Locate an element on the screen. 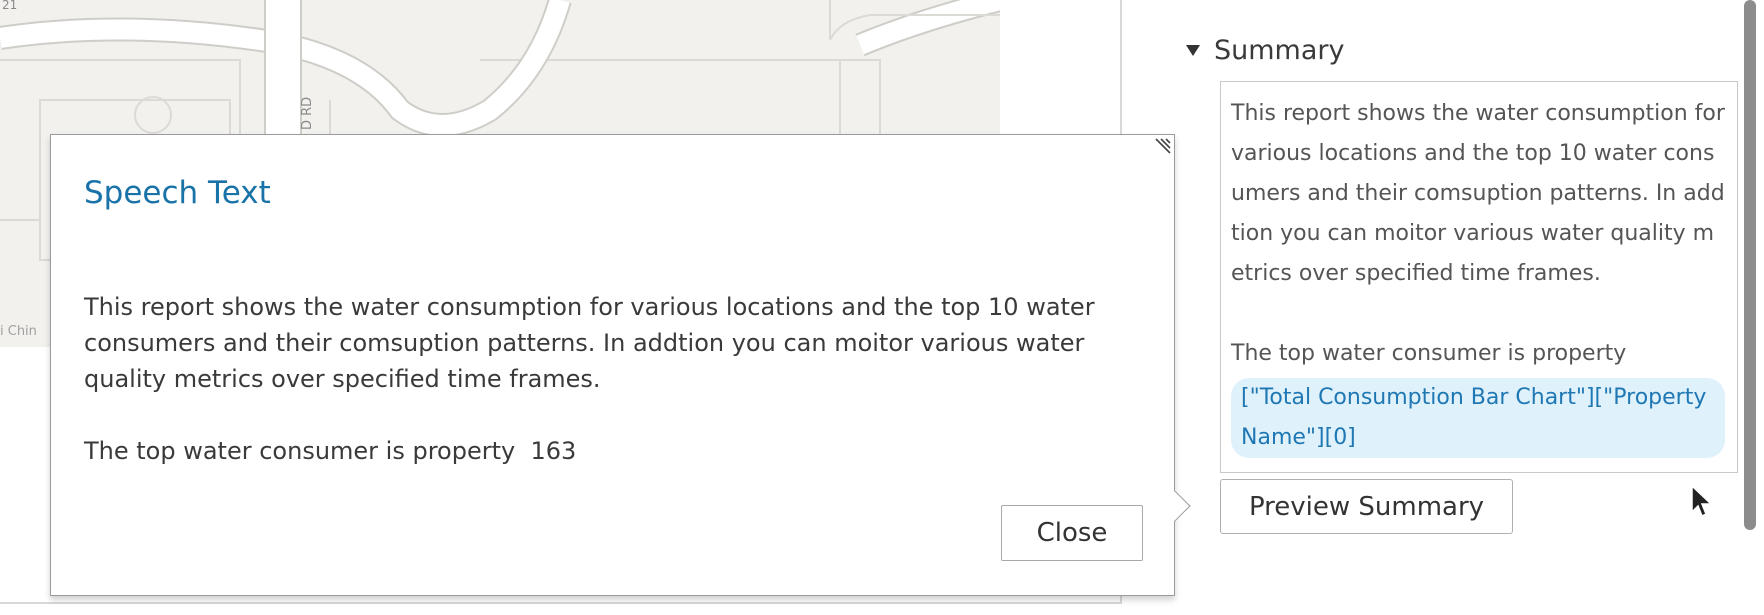  popup-blank-line is located at coordinates (619, 415).